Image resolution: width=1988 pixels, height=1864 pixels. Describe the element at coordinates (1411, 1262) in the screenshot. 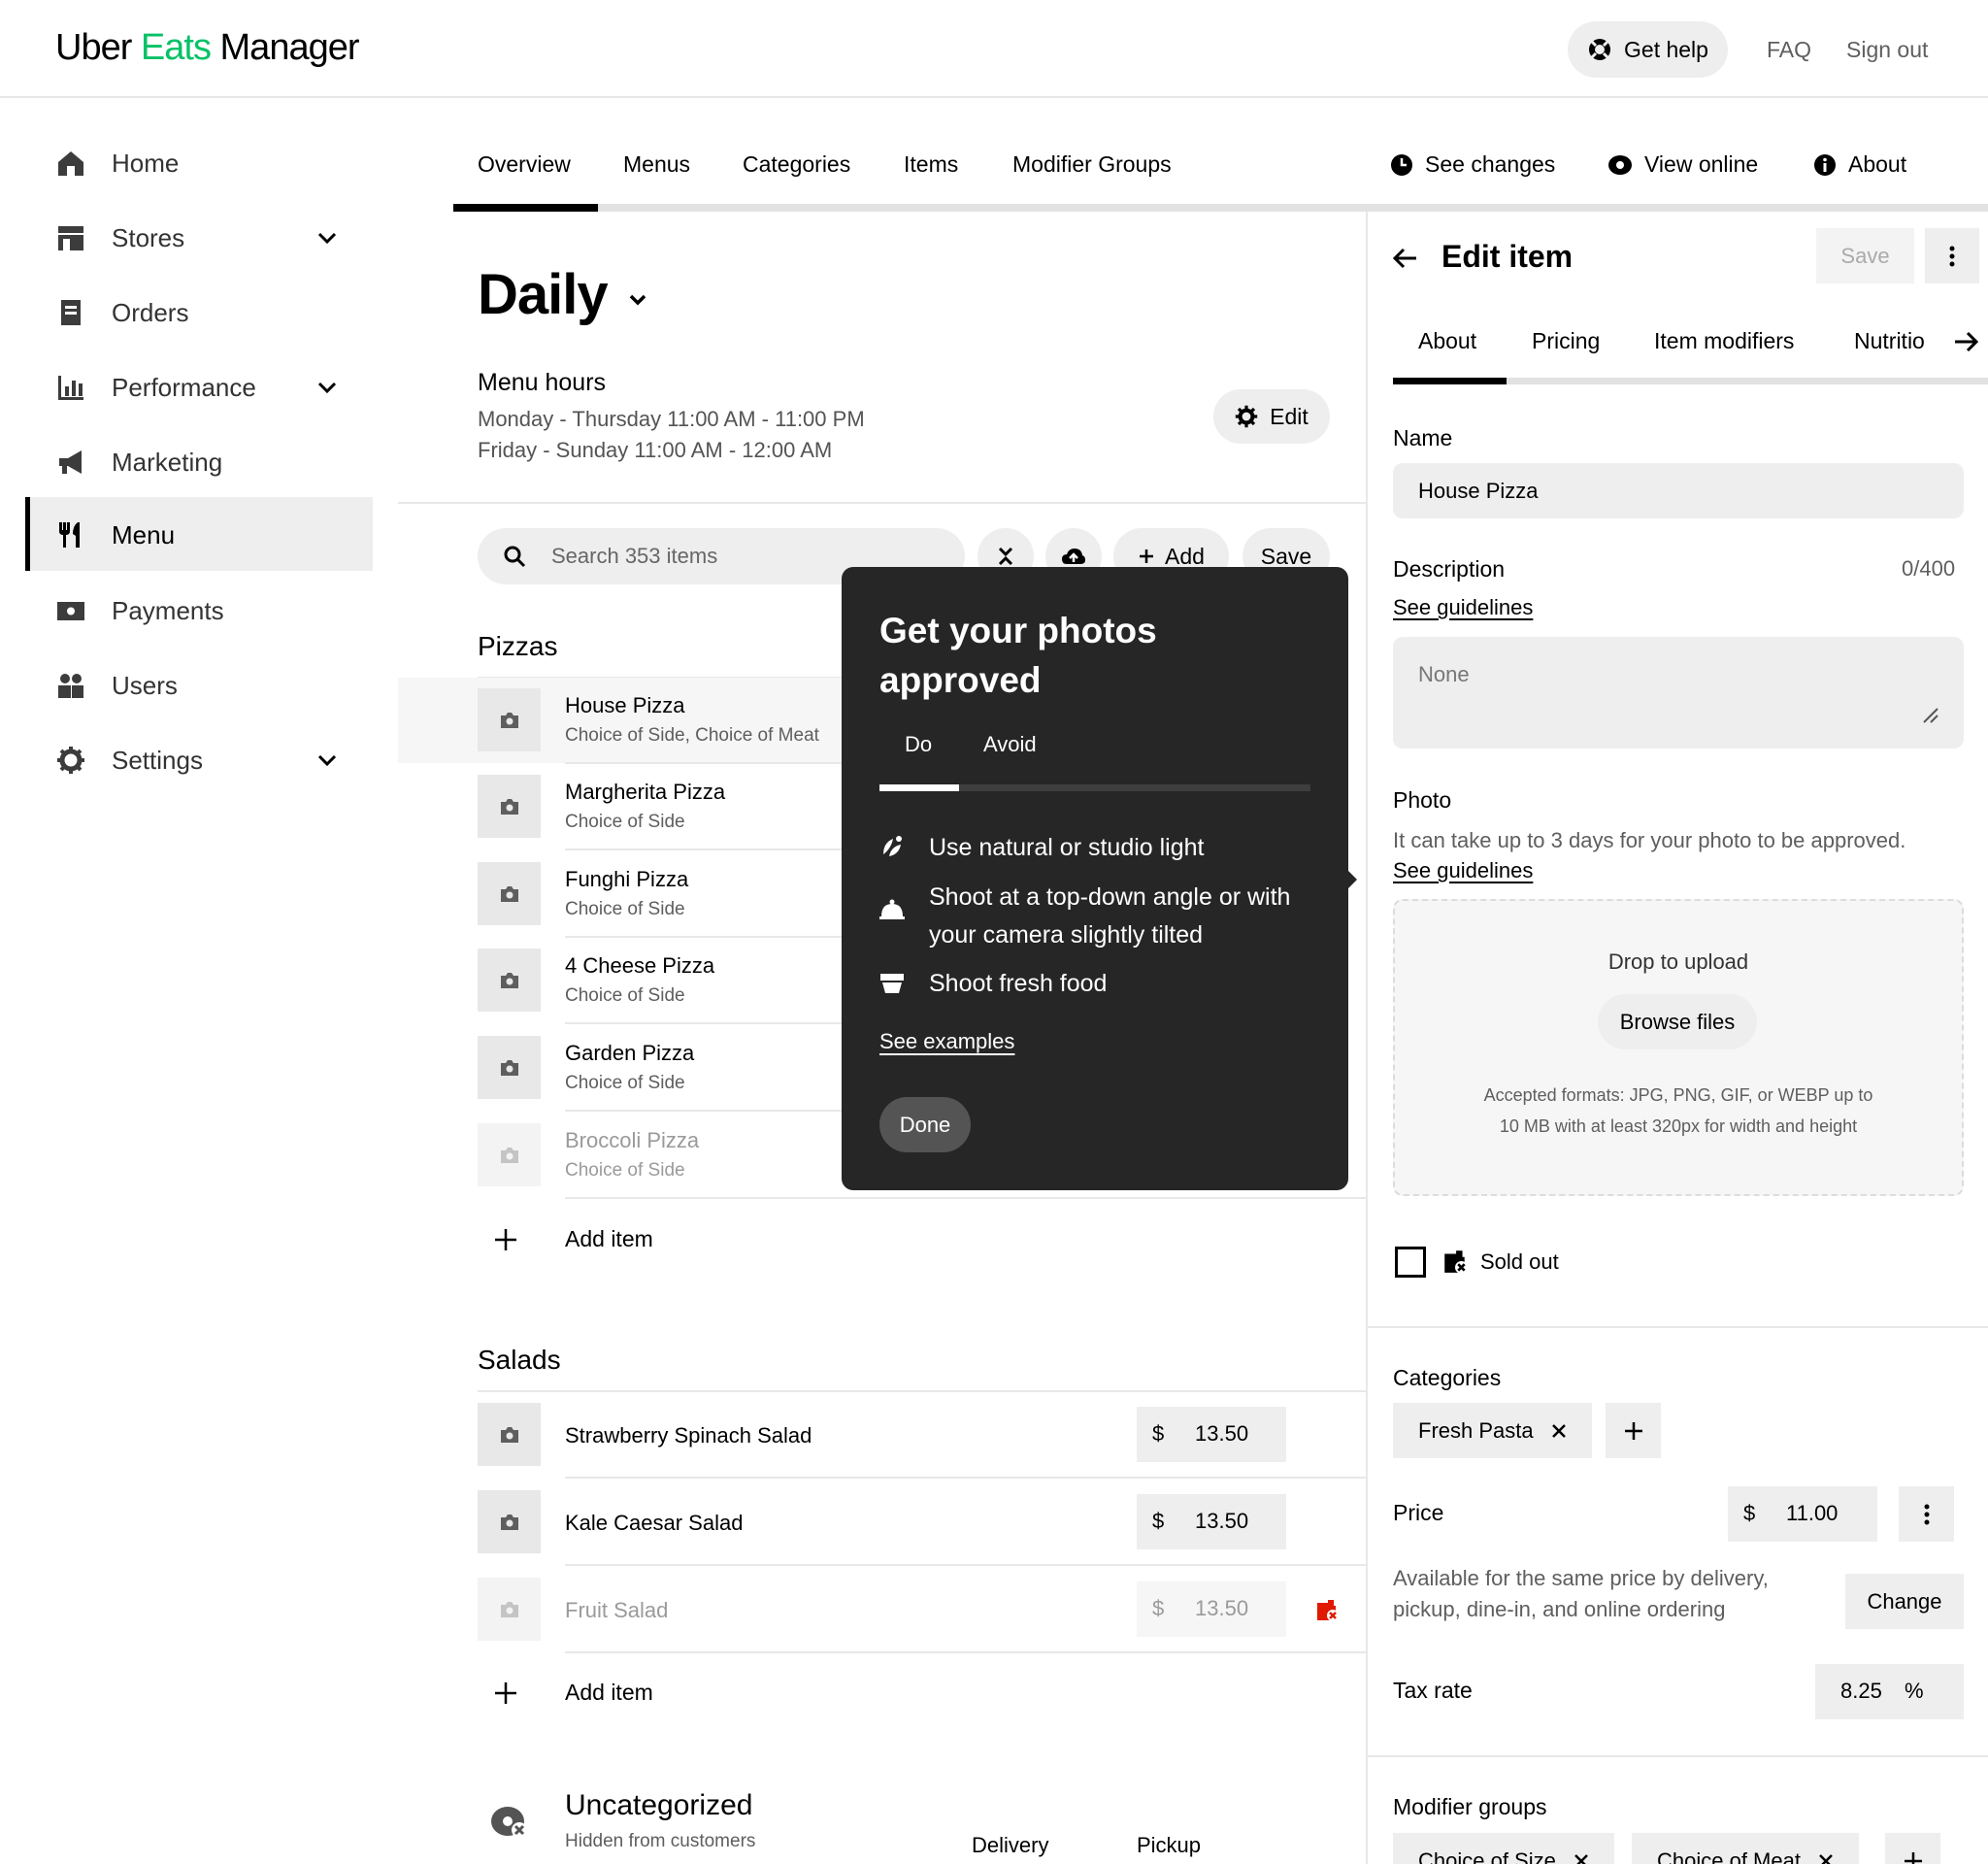

I see `sold-out-checkbox` at that location.